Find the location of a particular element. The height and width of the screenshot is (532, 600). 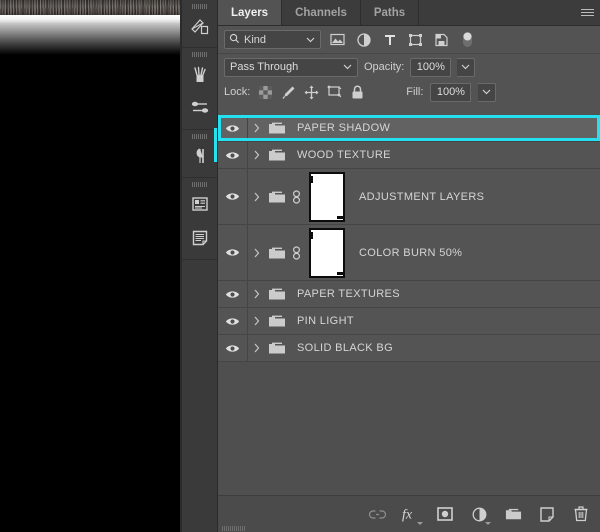

filter-toggle-switch is located at coordinates (467, 39).